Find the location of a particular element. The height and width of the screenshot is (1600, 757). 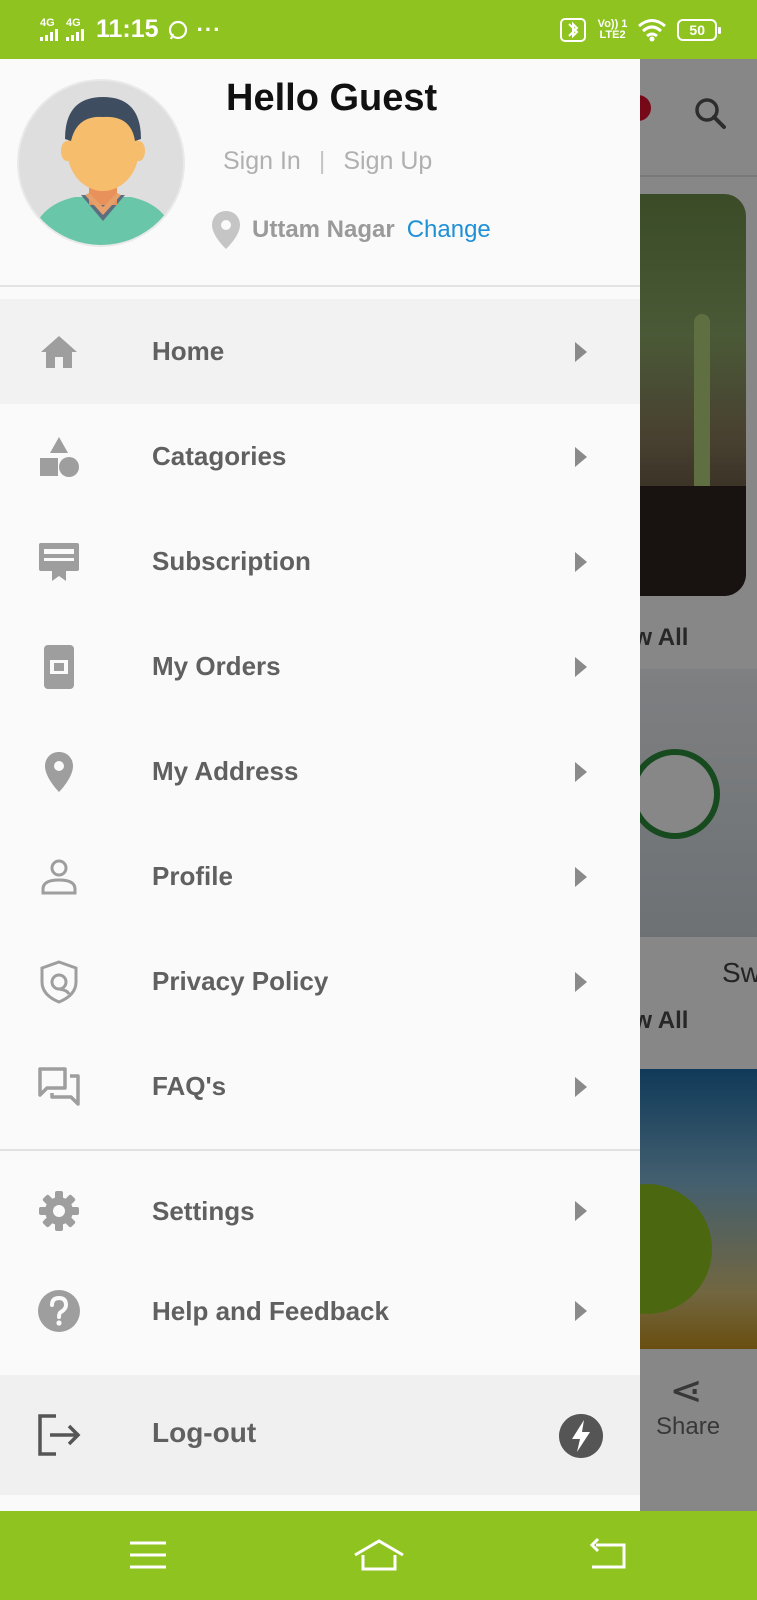

menu-item-privacy-policy: Privacy Policy is located at coordinates (320, 981).